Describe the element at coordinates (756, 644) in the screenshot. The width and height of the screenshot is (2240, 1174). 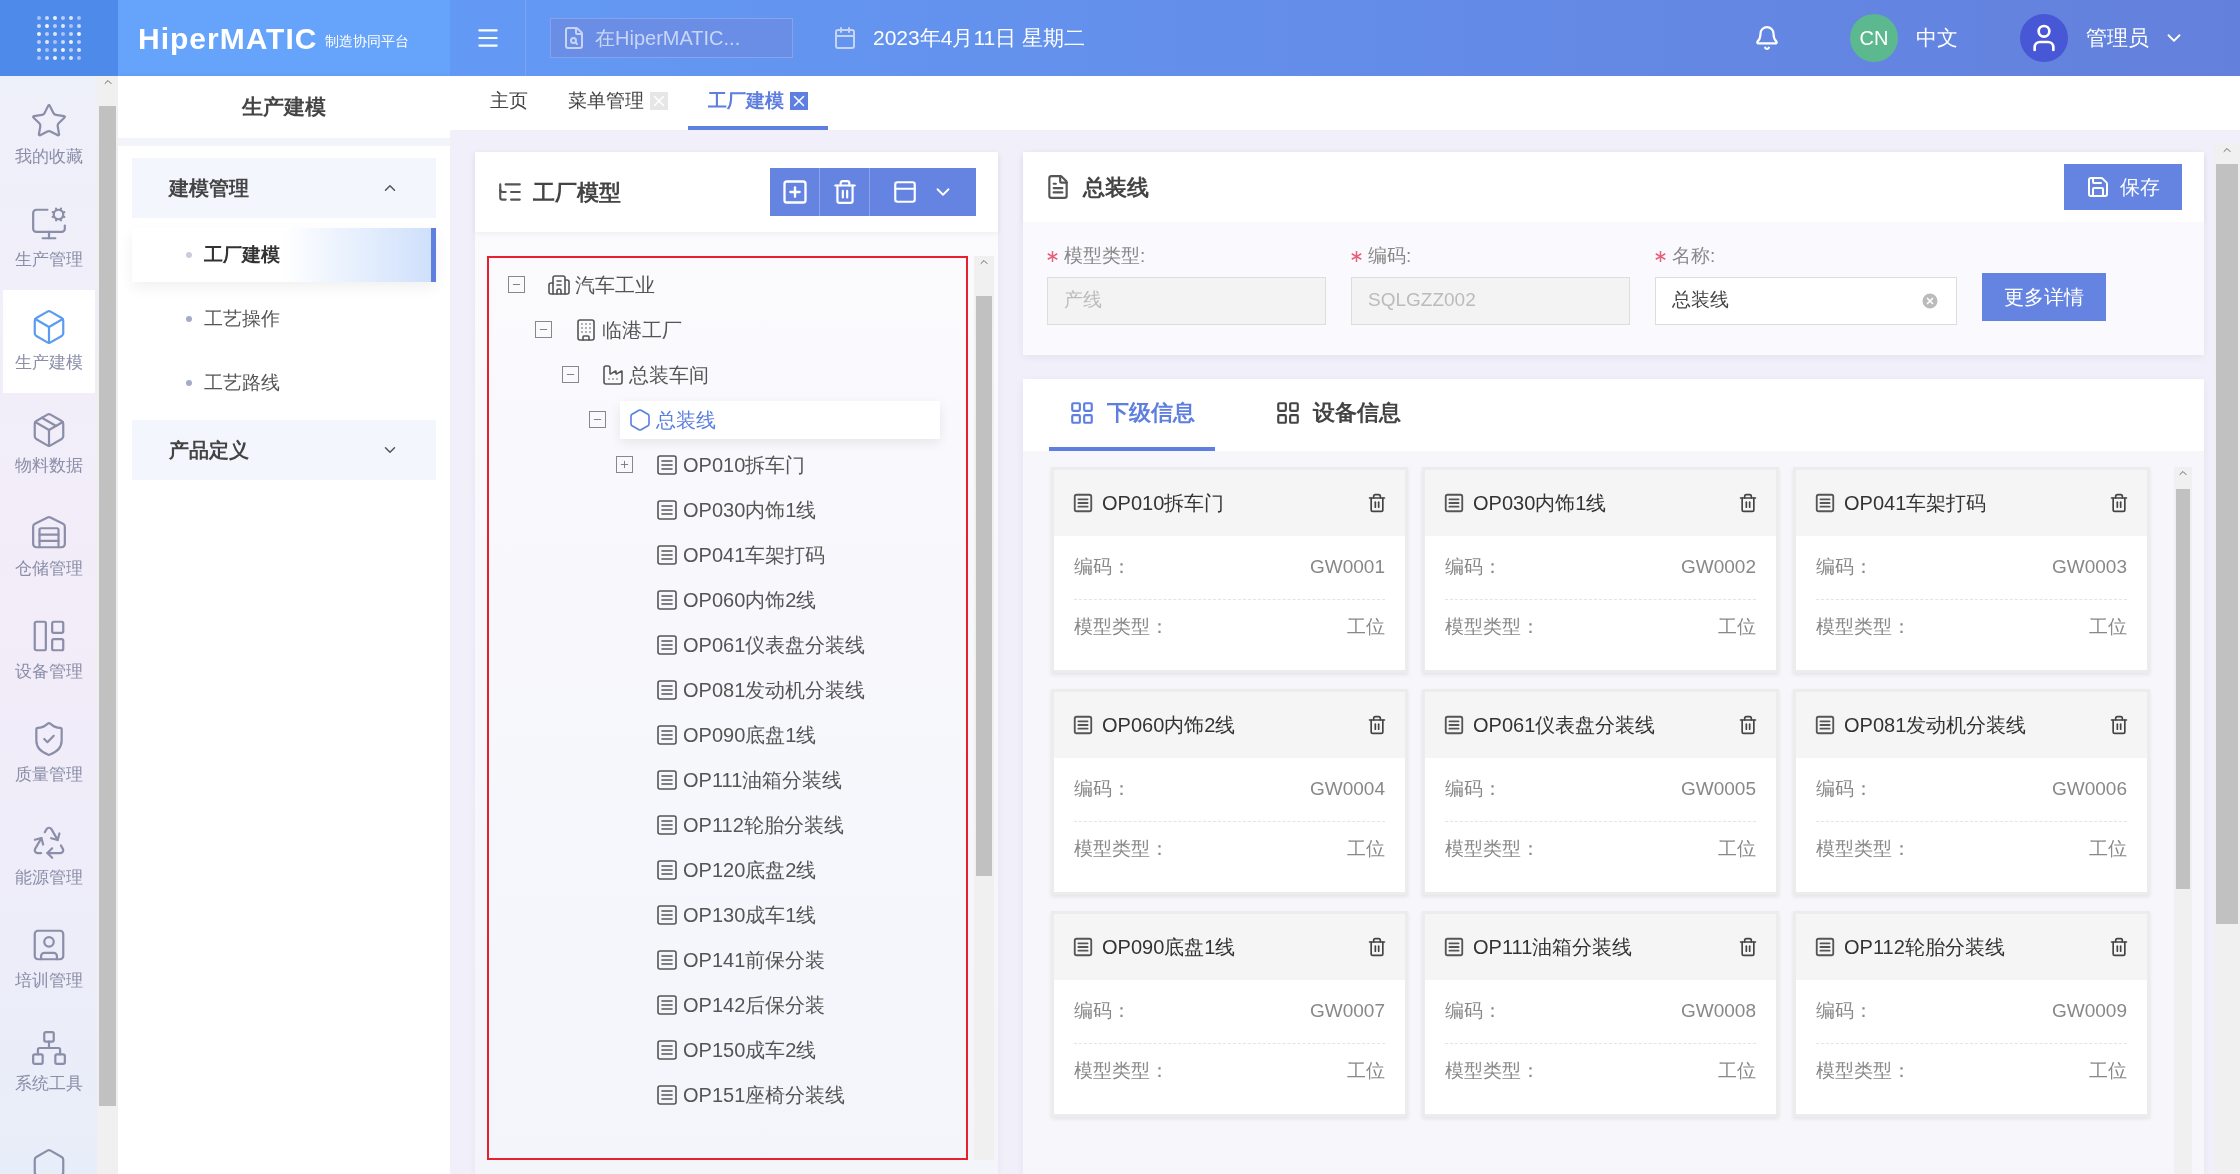
I see `tree-node: OP061仪表盘分装线` at that location.